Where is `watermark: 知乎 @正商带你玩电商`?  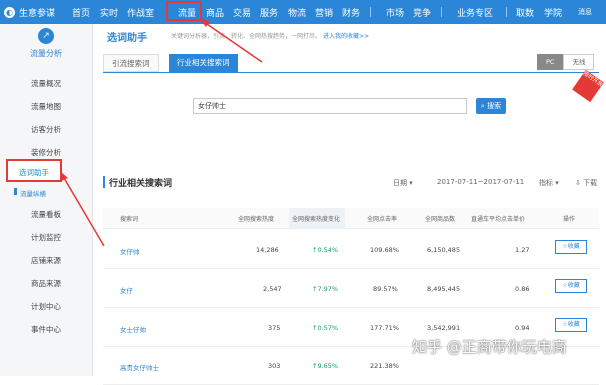
watermark: 知乎 @正商带你玩电商 is located at coordinates (489, 347).